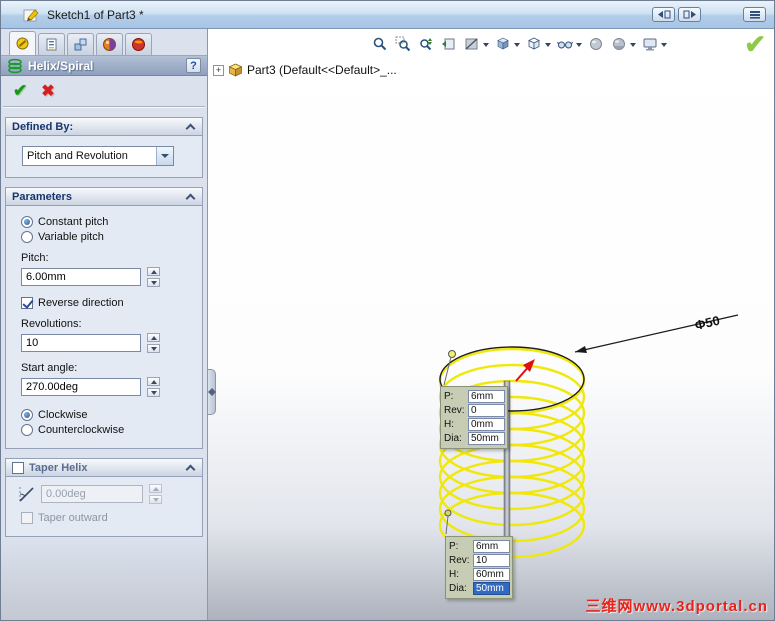  What do you see at coordinates (81, 343) in the screenshot?
I see `revolutions-input` at bounding box center [81, 343].